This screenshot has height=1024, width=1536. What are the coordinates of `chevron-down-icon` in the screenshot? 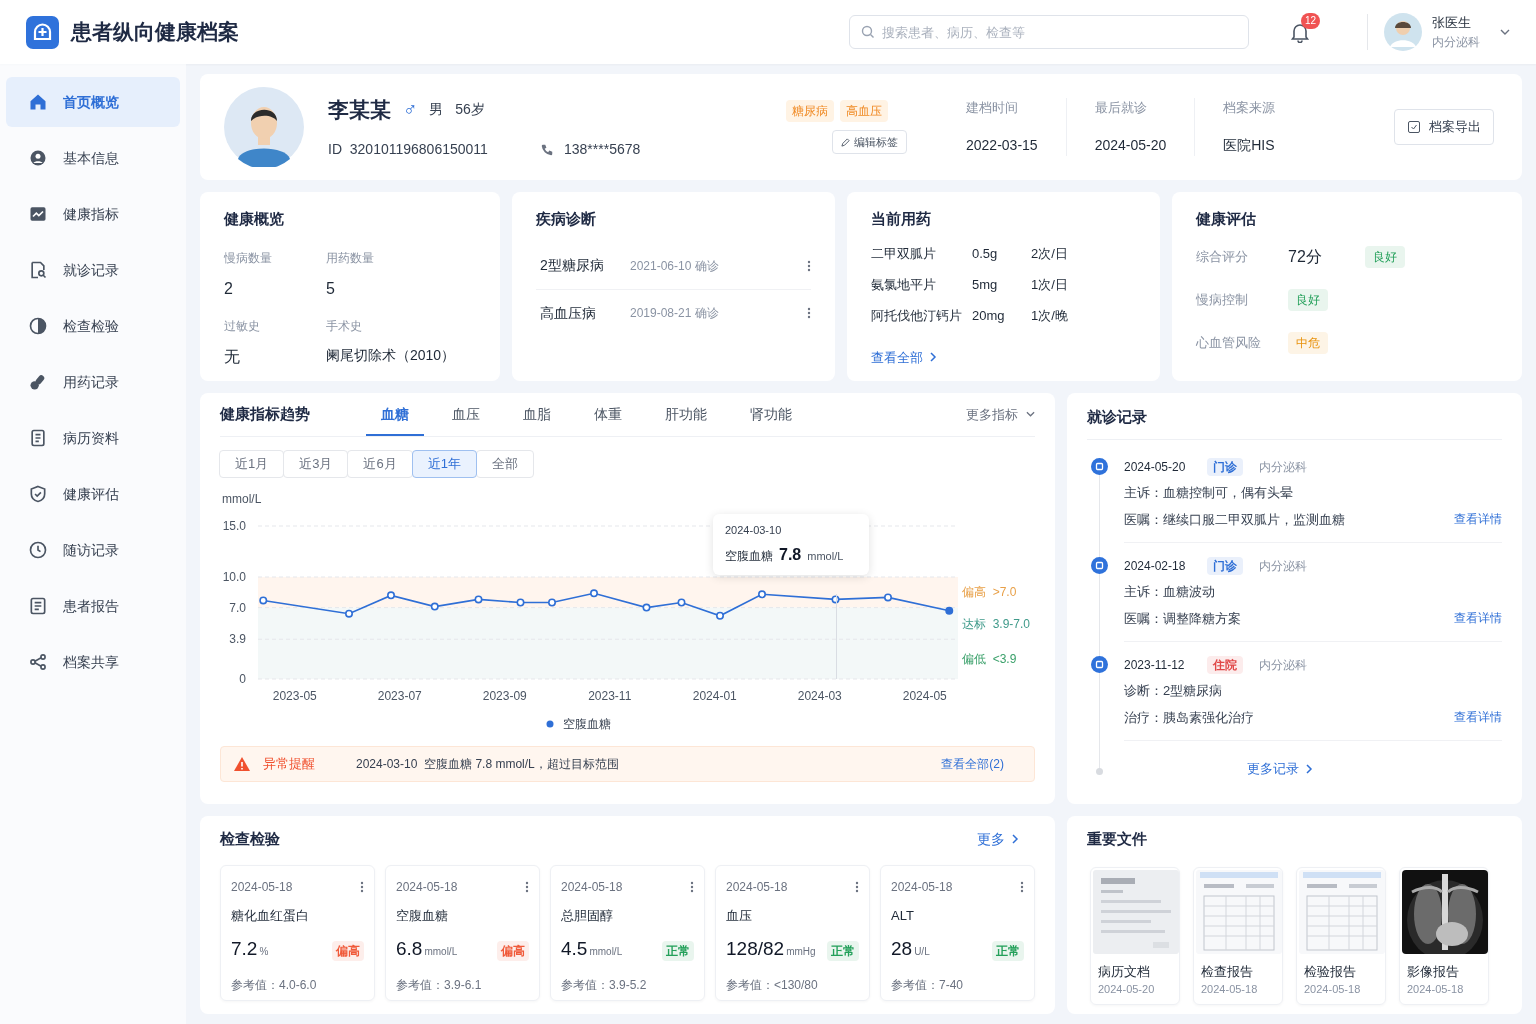 It's located at (1505, 32).